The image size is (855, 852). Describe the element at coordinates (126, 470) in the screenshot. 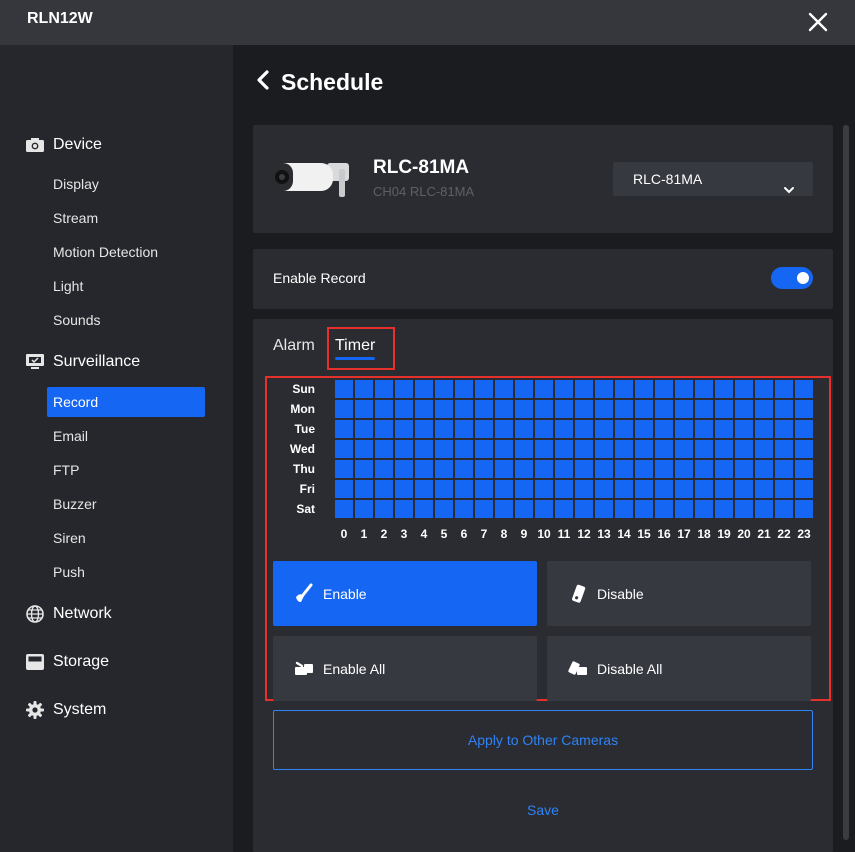

I see `sidebar-item-ftp: FTP` at that location.